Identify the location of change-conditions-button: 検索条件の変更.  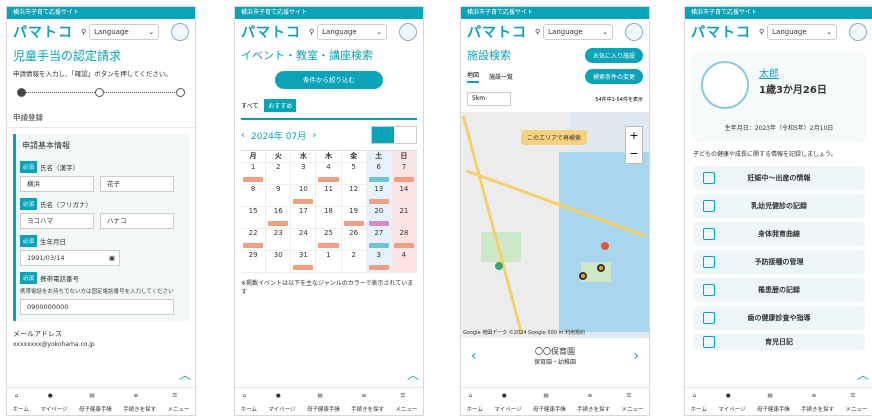
(613, 76).